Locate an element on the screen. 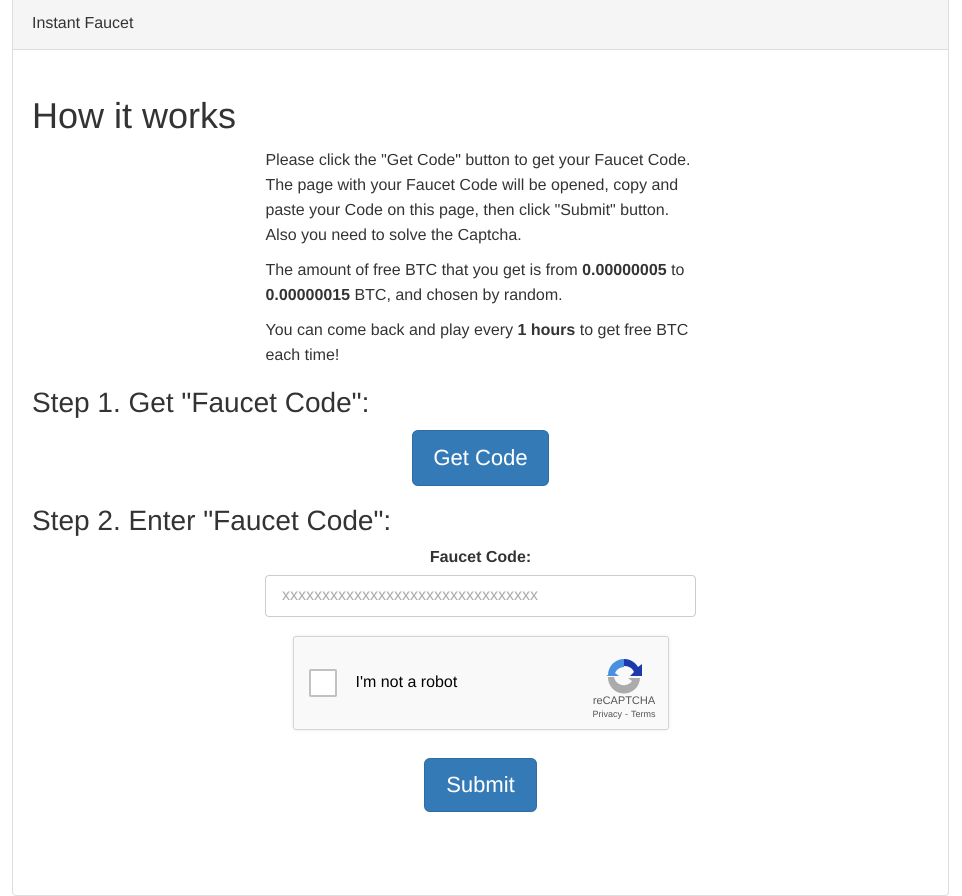  code-input-field: xxxxxxxxxxxxxxxxxxxxxxxxxxxxxxxx is located at coordinates (480, 596).